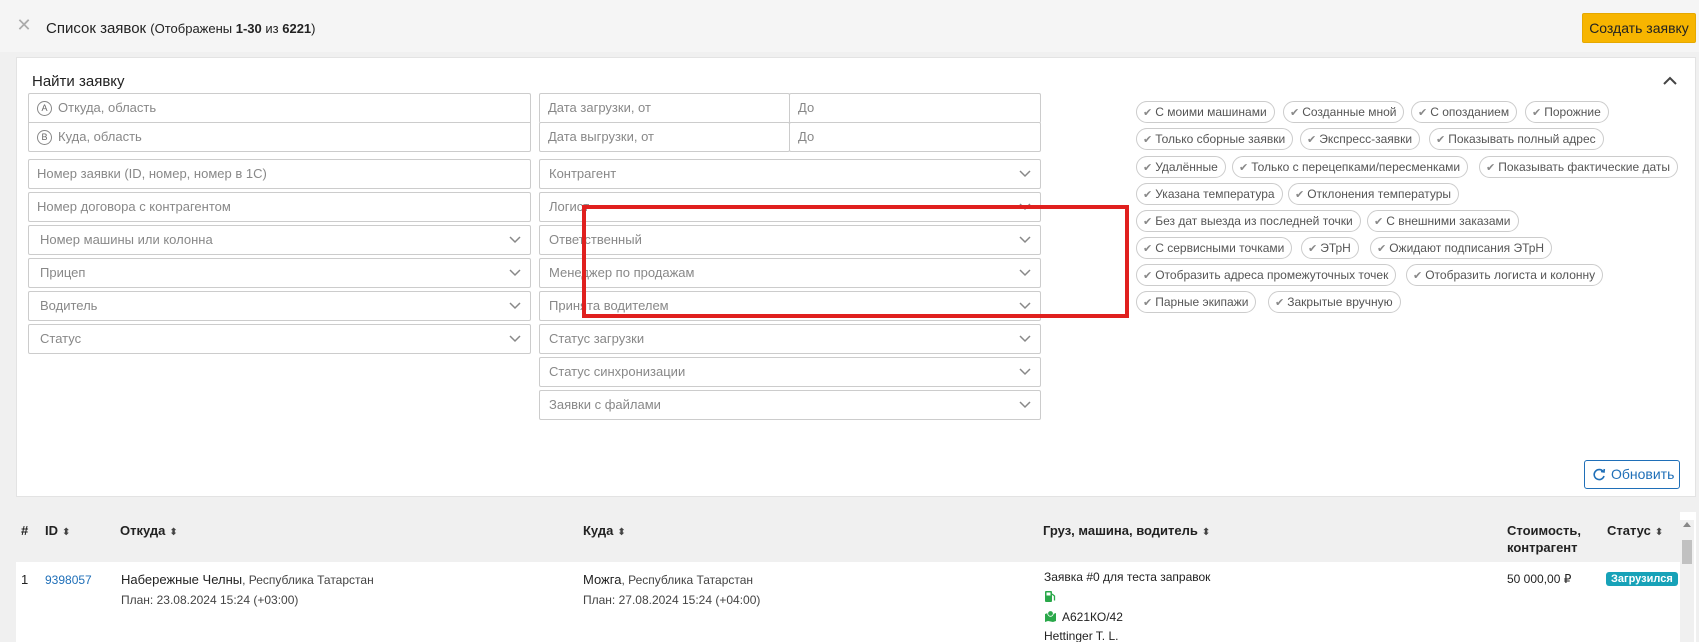  Describe the element at coordinates (44, 137) in the screenshot. I see `point-b-icon: B` at that location.